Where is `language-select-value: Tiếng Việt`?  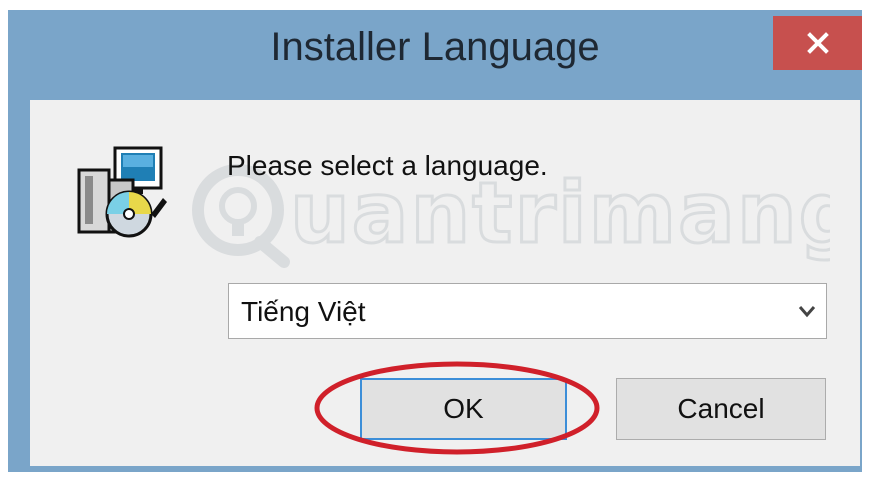 language-select-value: Tiếng Việt is located at coordinates (303, 311).